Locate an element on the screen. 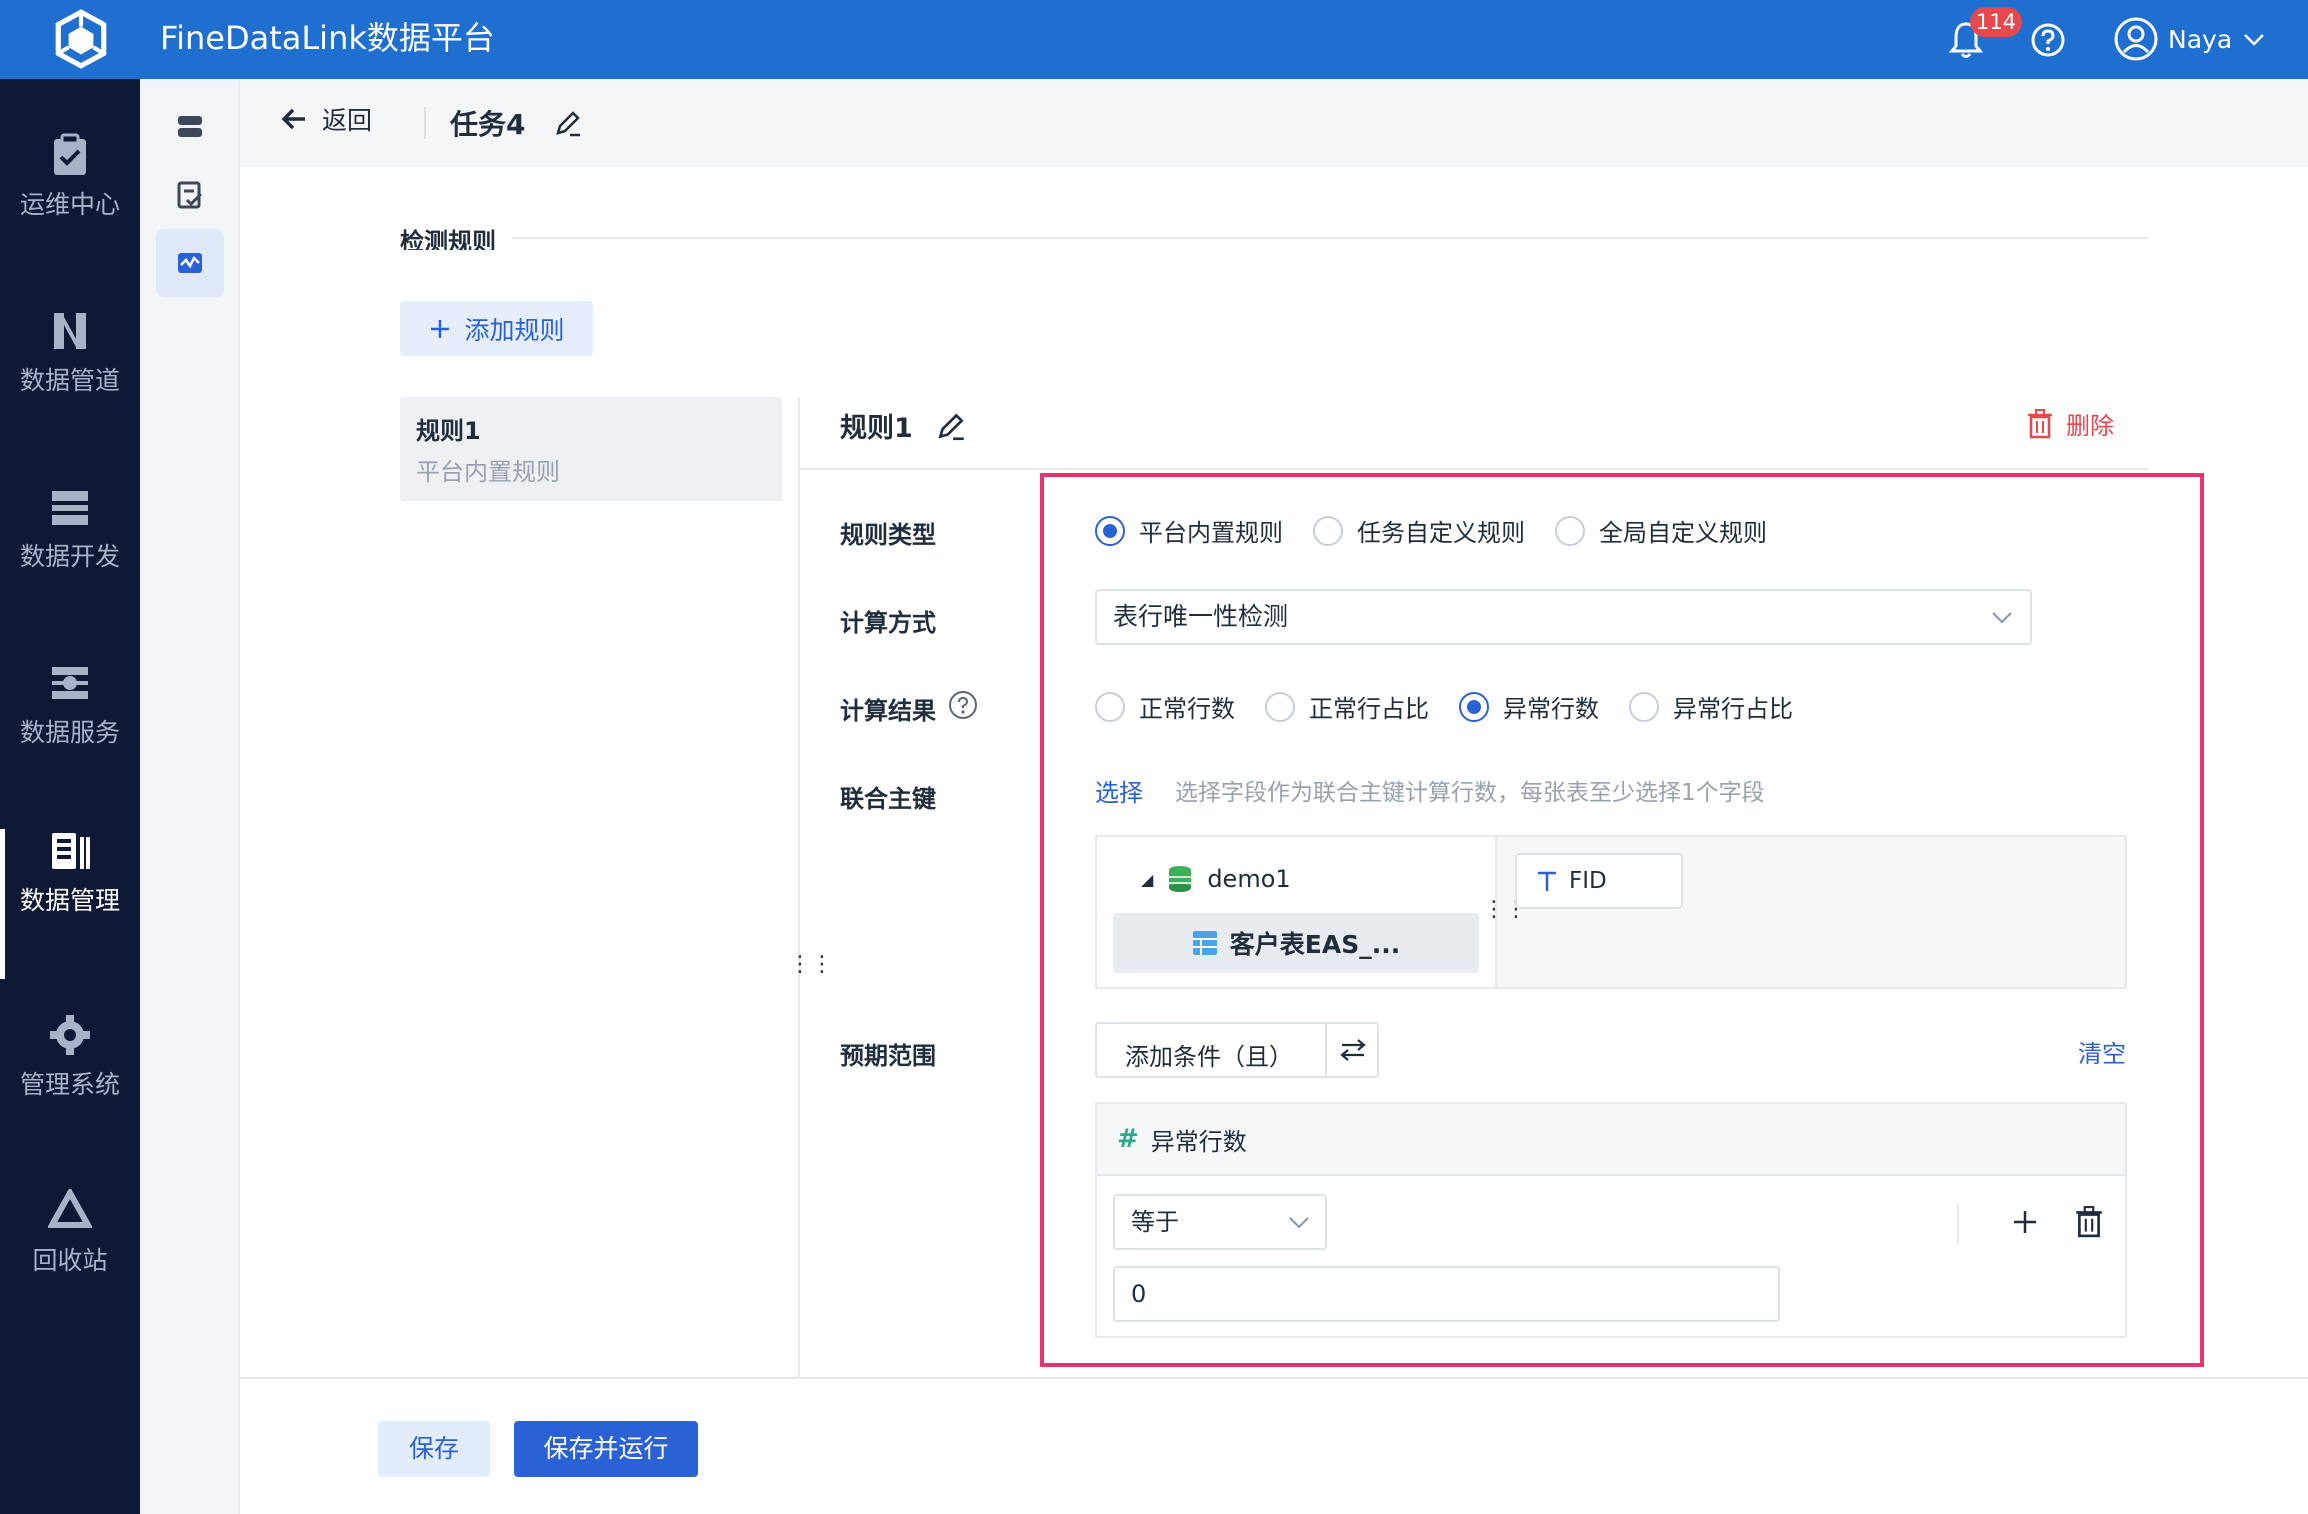  operator-select: 等于 is located at coordinates (1220, 1222).